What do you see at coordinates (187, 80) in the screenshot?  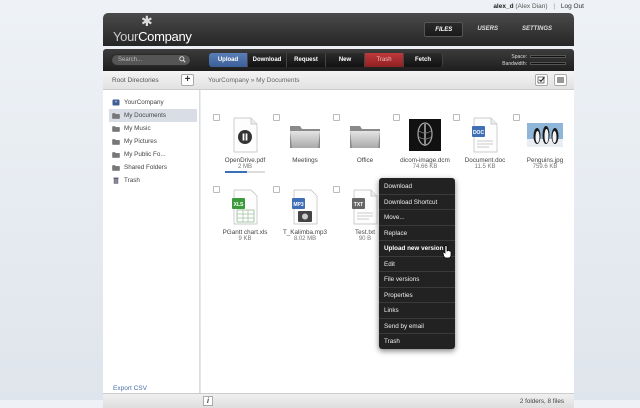 I see `add-root-button: +` at bounding box center [187, 80].